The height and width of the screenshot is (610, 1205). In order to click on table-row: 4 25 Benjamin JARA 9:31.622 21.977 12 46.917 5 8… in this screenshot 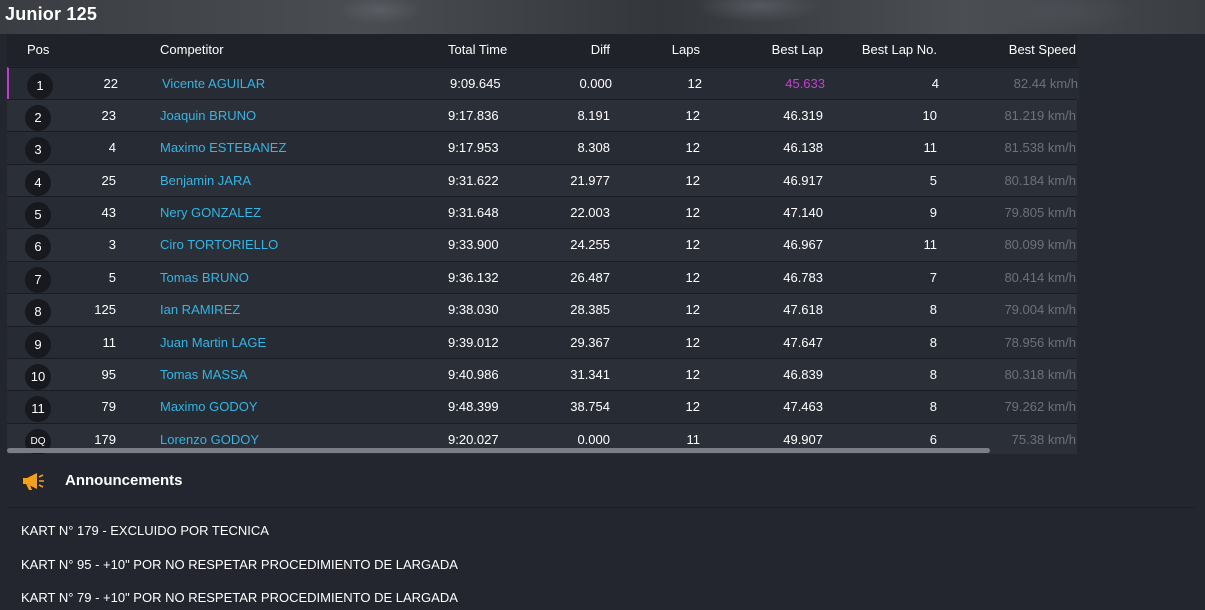, I will do `click(542, 180)`.